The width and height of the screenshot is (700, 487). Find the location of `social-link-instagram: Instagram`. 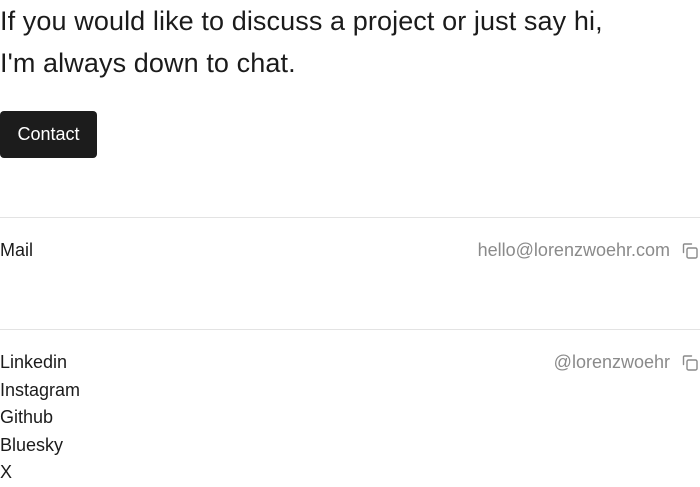

social-link-instagram: Instagram is located at coordinates (40, 391).